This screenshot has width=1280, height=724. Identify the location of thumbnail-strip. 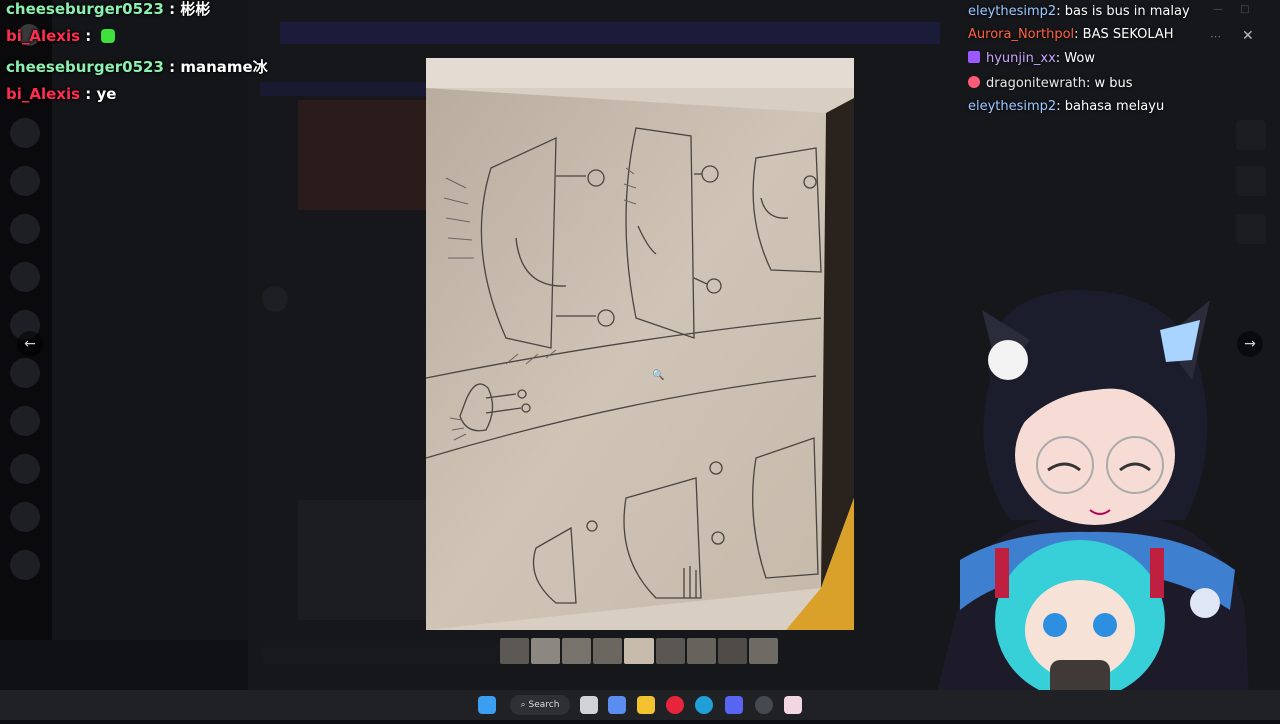
(639, 651).